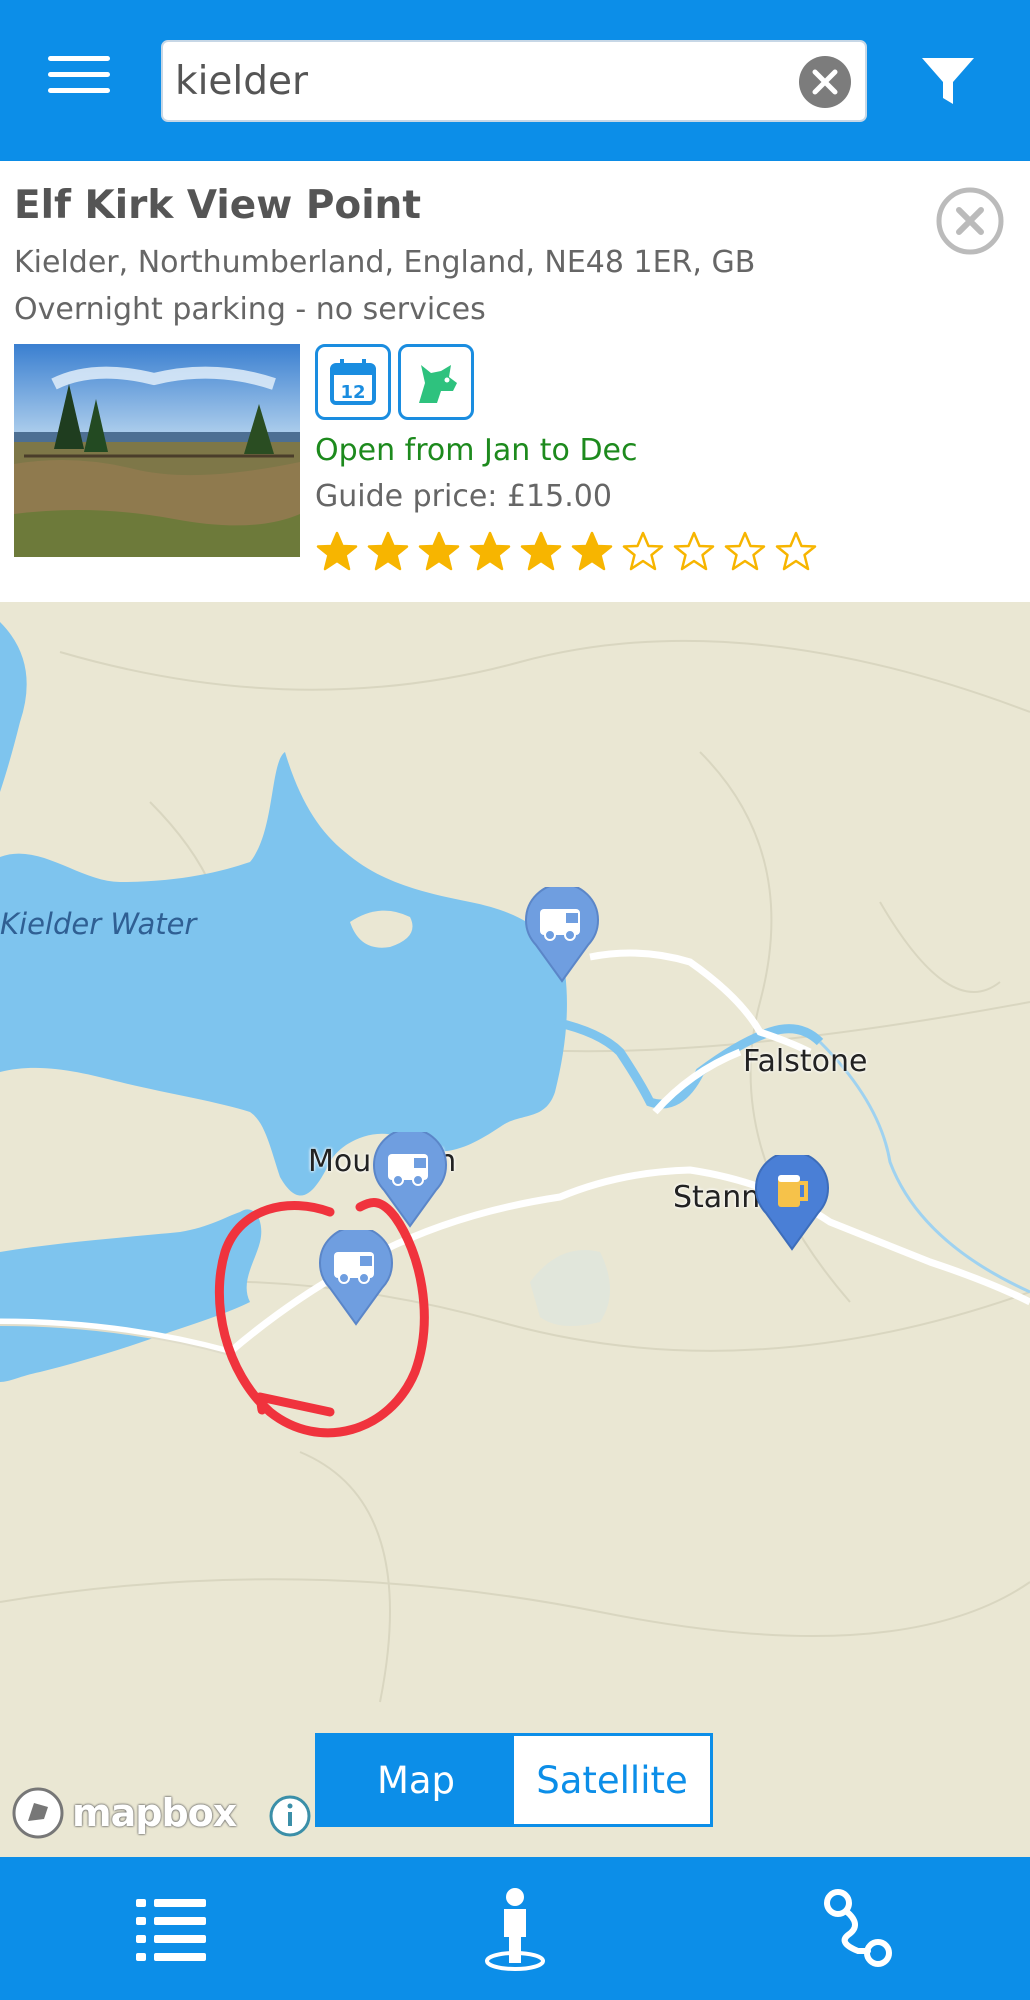 This screenshot has height=2000, width=1030. I want to click on opening-period: Open from Jan to Dec, so click(476, 450).